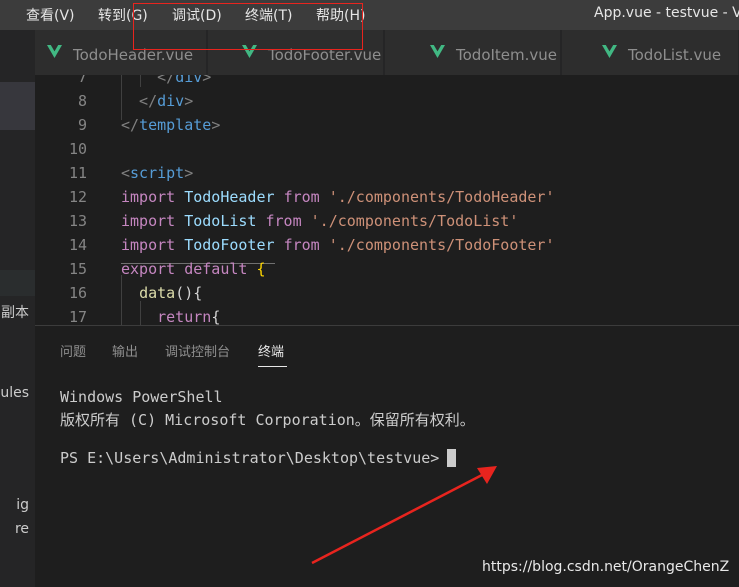 The width and height of the screenshot is (739, 587). What do you see at coordinates (22, 505) in the screenshot?
I see `explorer-item-fragment: ig` at bounding box center [22, 505].